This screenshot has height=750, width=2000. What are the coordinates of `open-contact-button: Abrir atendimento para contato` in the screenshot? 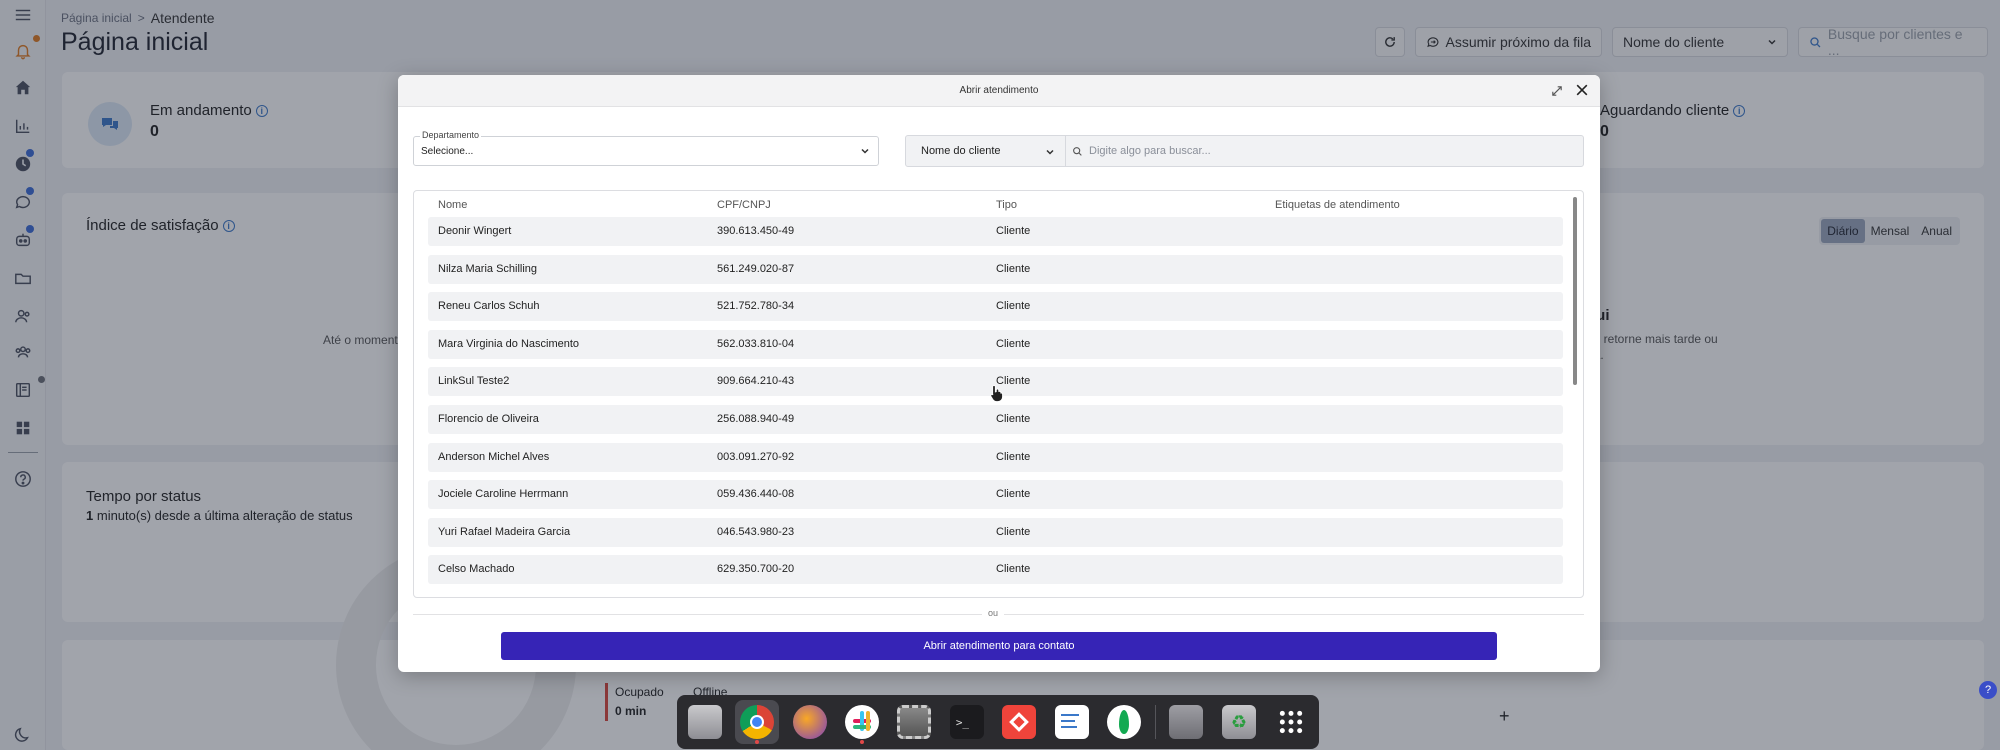 It's located at (999, 646).